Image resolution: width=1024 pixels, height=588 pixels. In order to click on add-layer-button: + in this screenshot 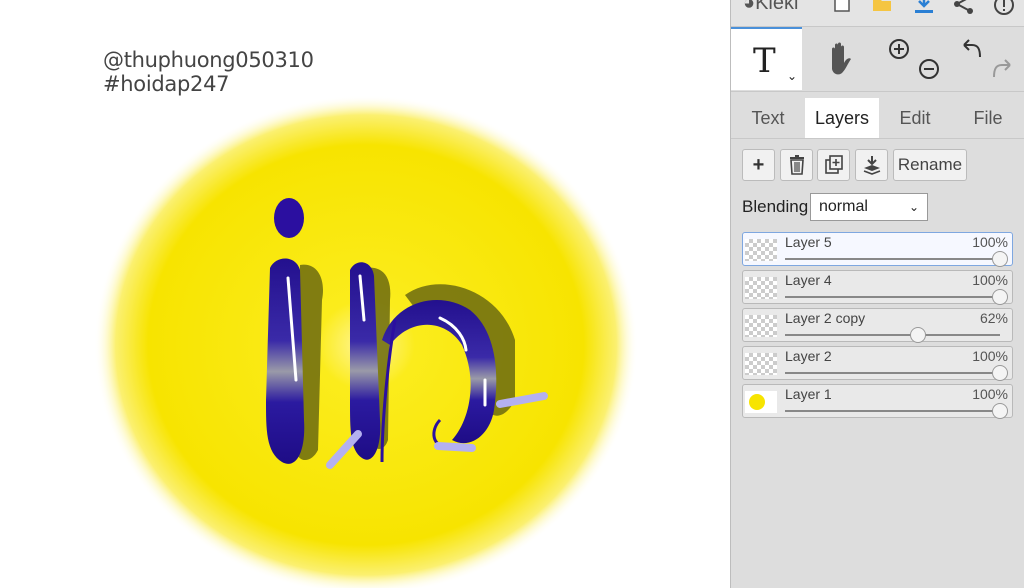, I will do `click(758, 165)`.